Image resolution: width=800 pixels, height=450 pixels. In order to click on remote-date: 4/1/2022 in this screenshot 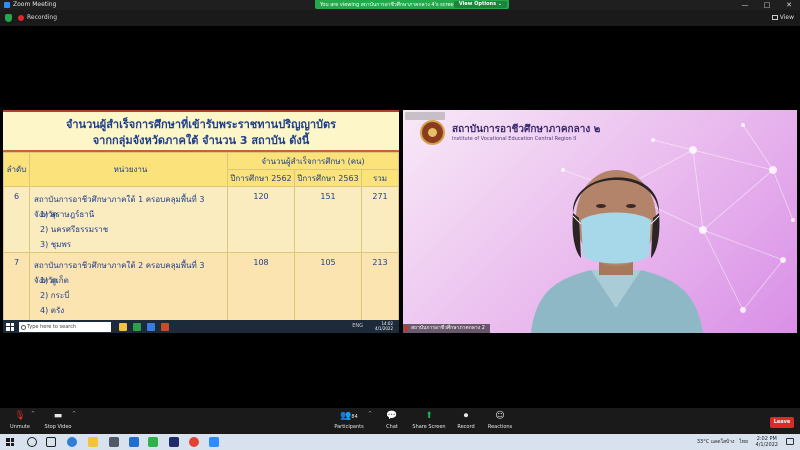, I will do `click(384, 328)`.